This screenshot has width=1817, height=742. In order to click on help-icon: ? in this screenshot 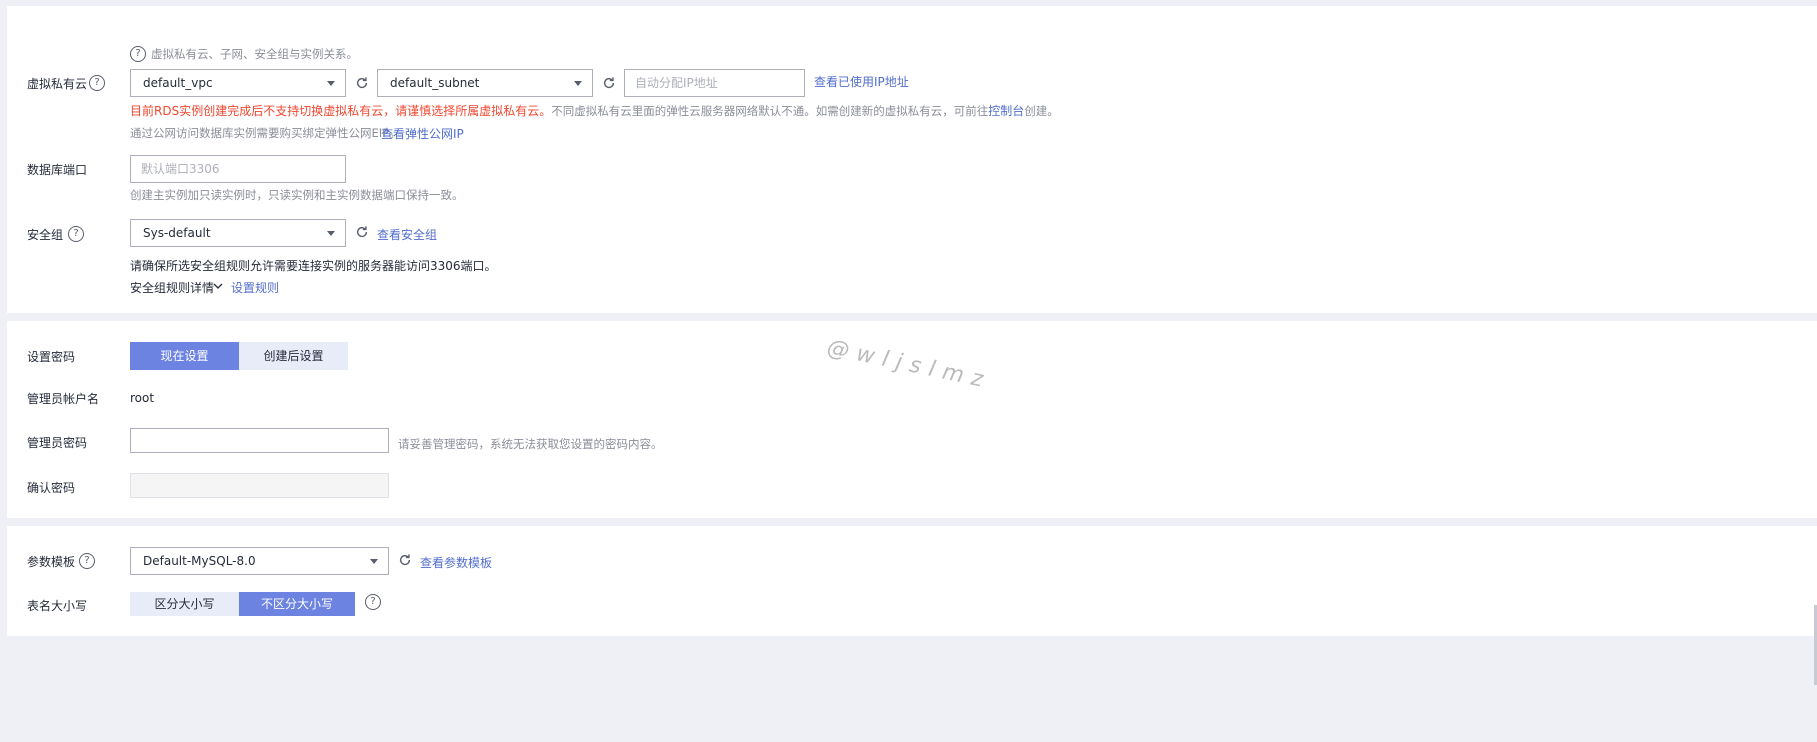, I will do `click(138, 54)`.